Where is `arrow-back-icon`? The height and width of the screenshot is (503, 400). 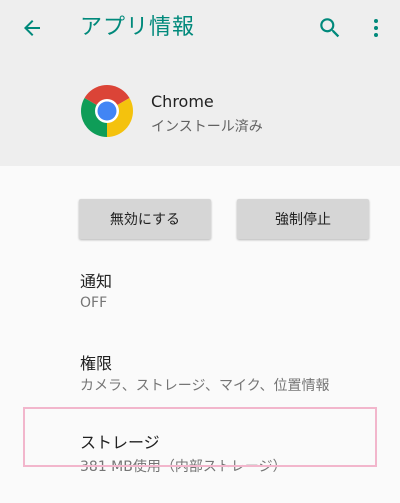
arrow-back-icon is located at coordinates (32, 28).